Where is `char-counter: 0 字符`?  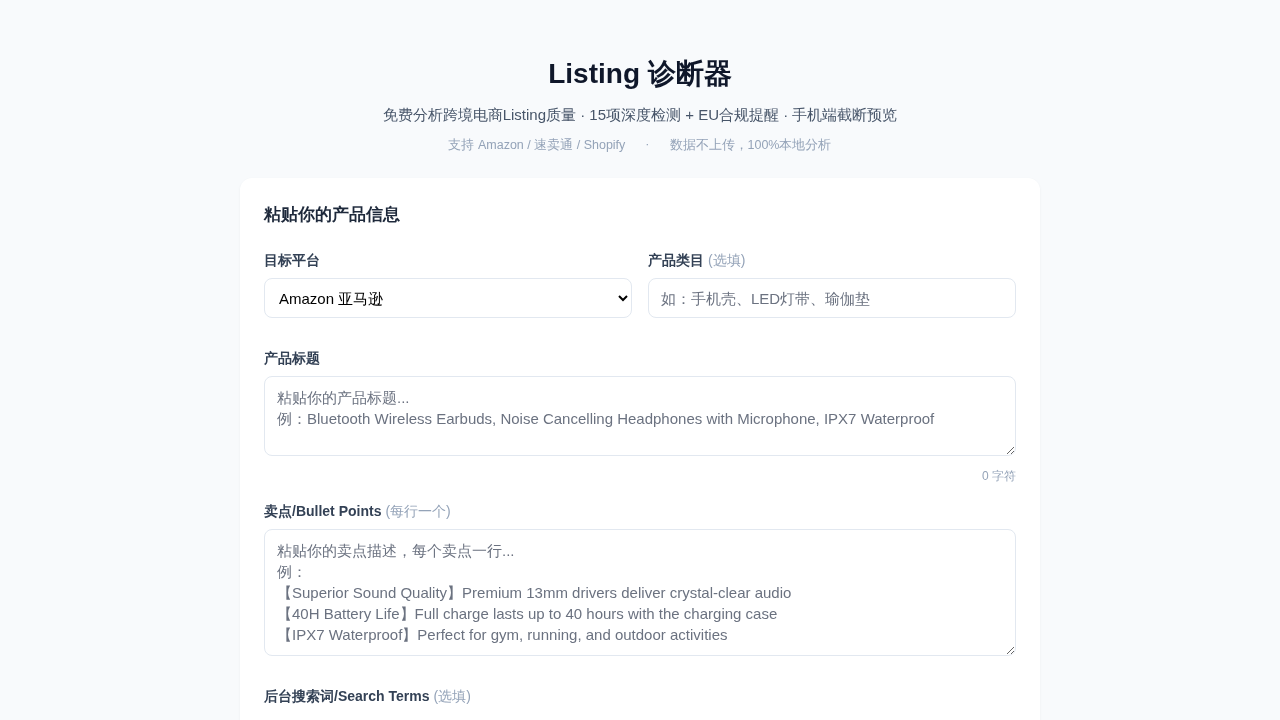 char-counter: 0 字符 is located at coordinates (998, 476).